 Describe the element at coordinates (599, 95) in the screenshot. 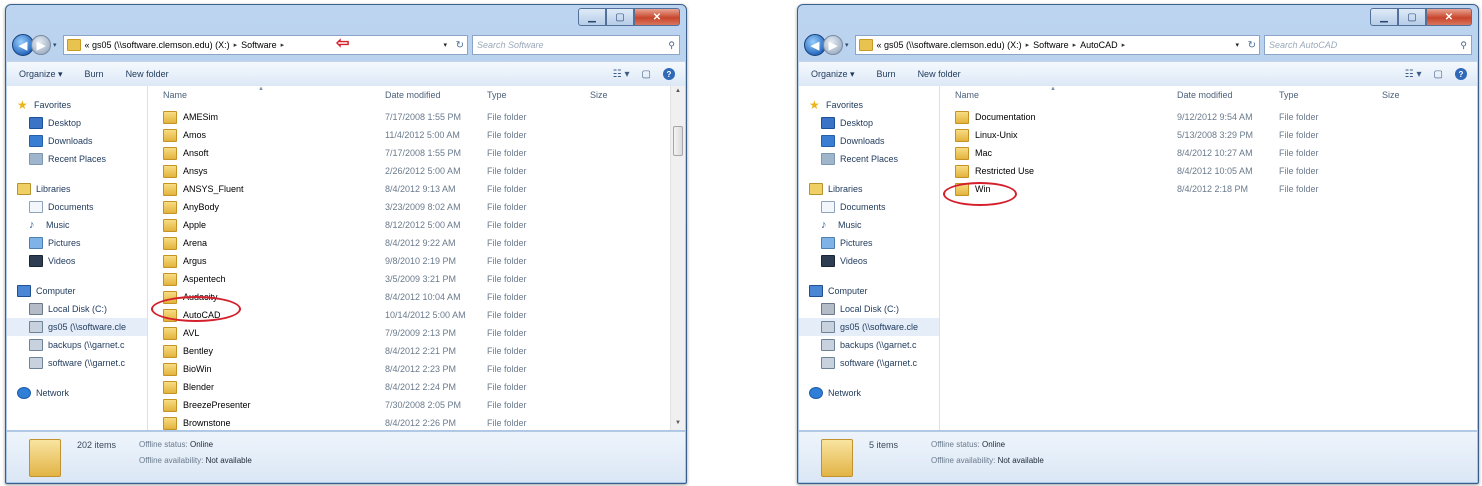

I see `column-size: Size` at that location.